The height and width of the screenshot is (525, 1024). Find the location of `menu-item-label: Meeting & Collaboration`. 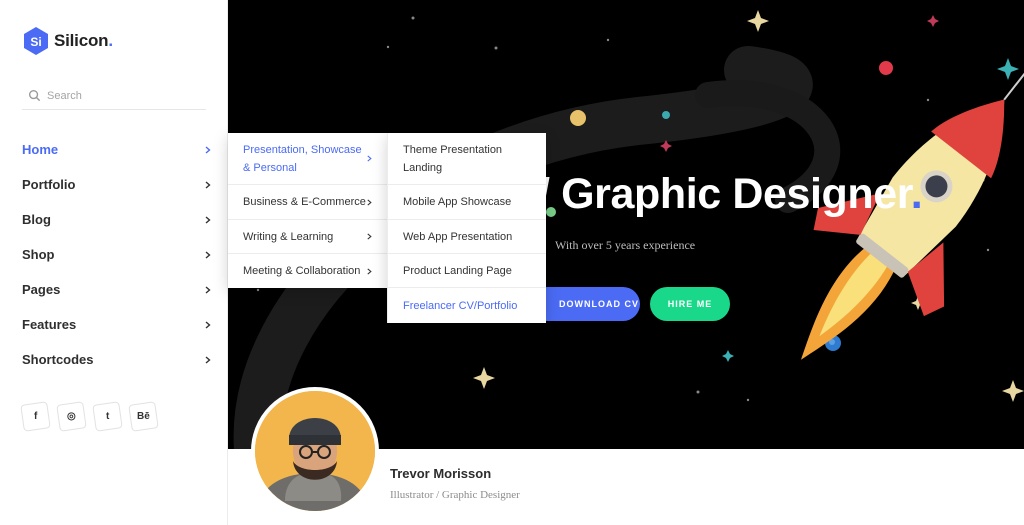

menu-item-label: Meeting & Collaboration is located at coordinates (302, 271).